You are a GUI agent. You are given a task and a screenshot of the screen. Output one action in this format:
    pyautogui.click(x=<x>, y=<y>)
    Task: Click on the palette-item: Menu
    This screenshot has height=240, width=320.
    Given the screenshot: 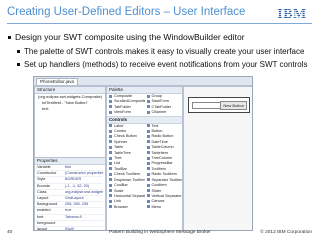 What is the action you would take?
    pyautogui.click(x=164, y=207)
    